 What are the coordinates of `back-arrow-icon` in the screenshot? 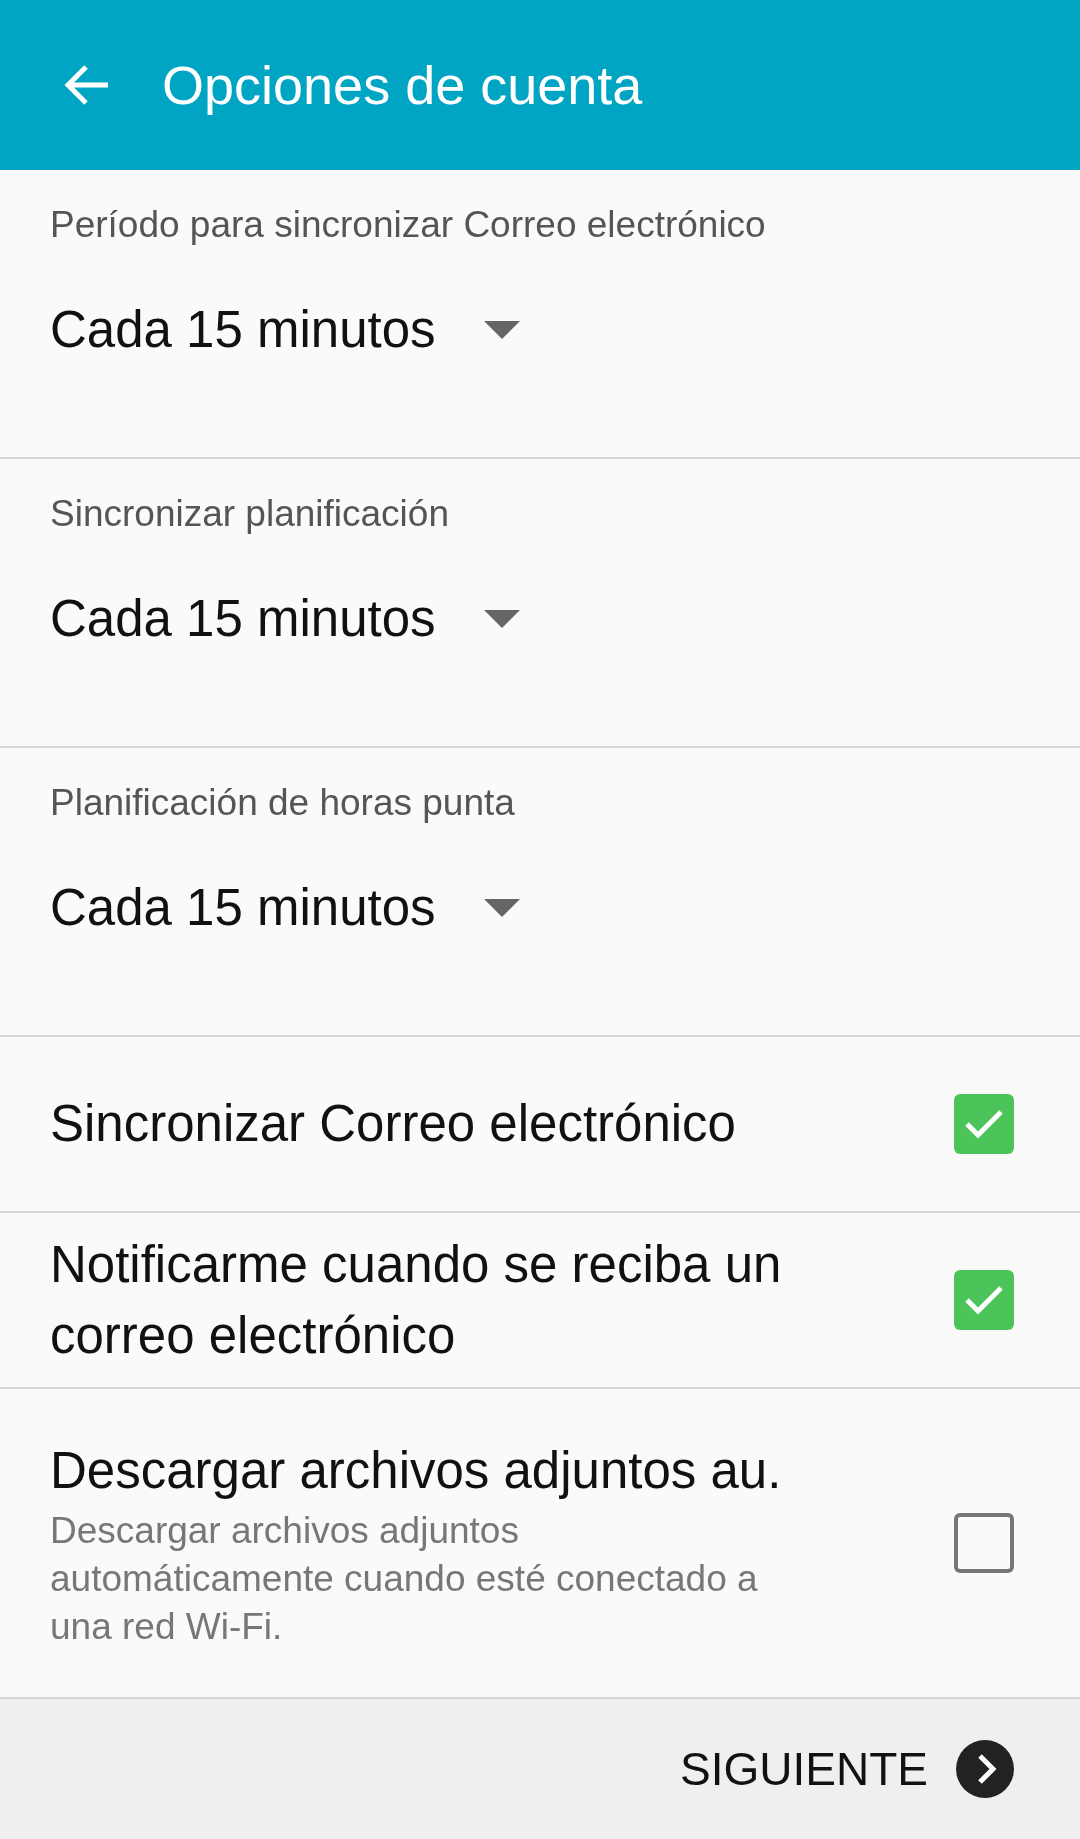 It's located at (86, 85).